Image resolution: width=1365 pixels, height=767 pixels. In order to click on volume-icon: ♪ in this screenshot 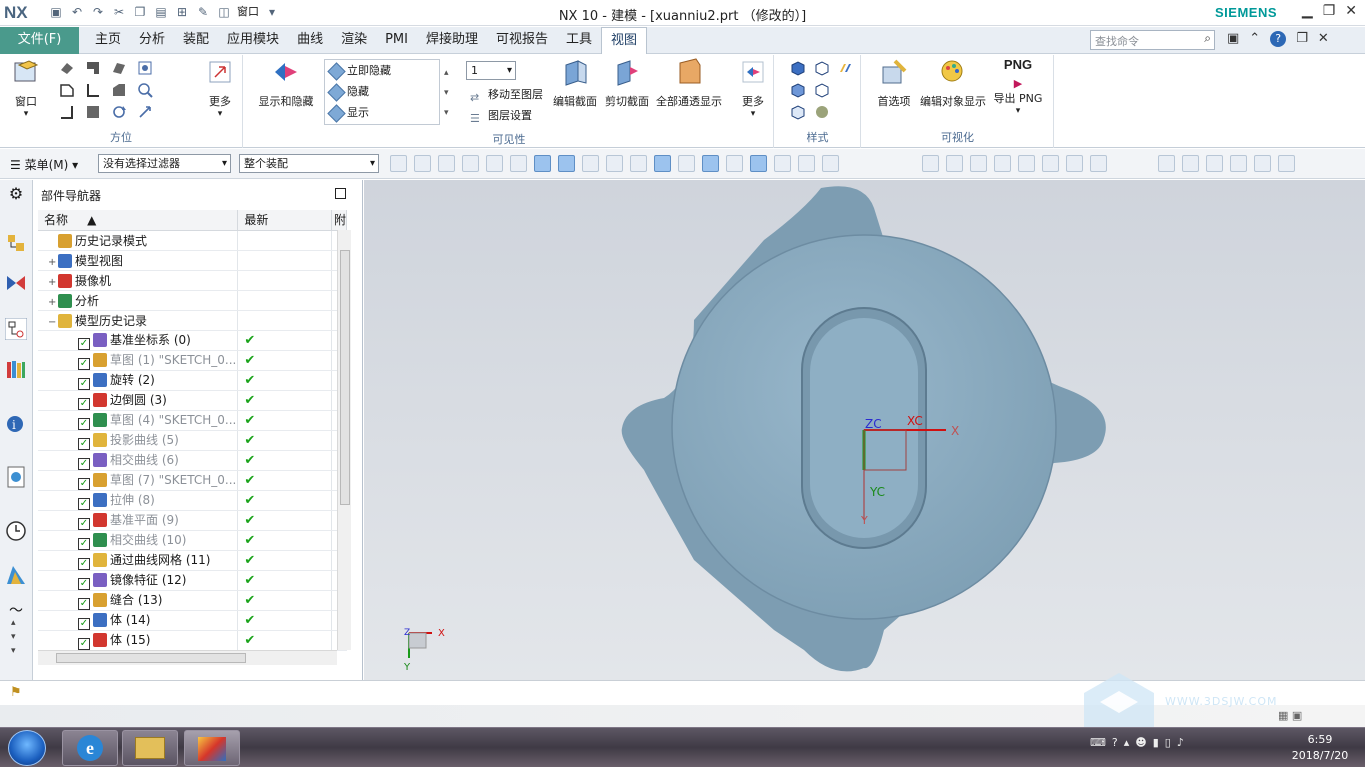, I will do `click(1180, 742)`.